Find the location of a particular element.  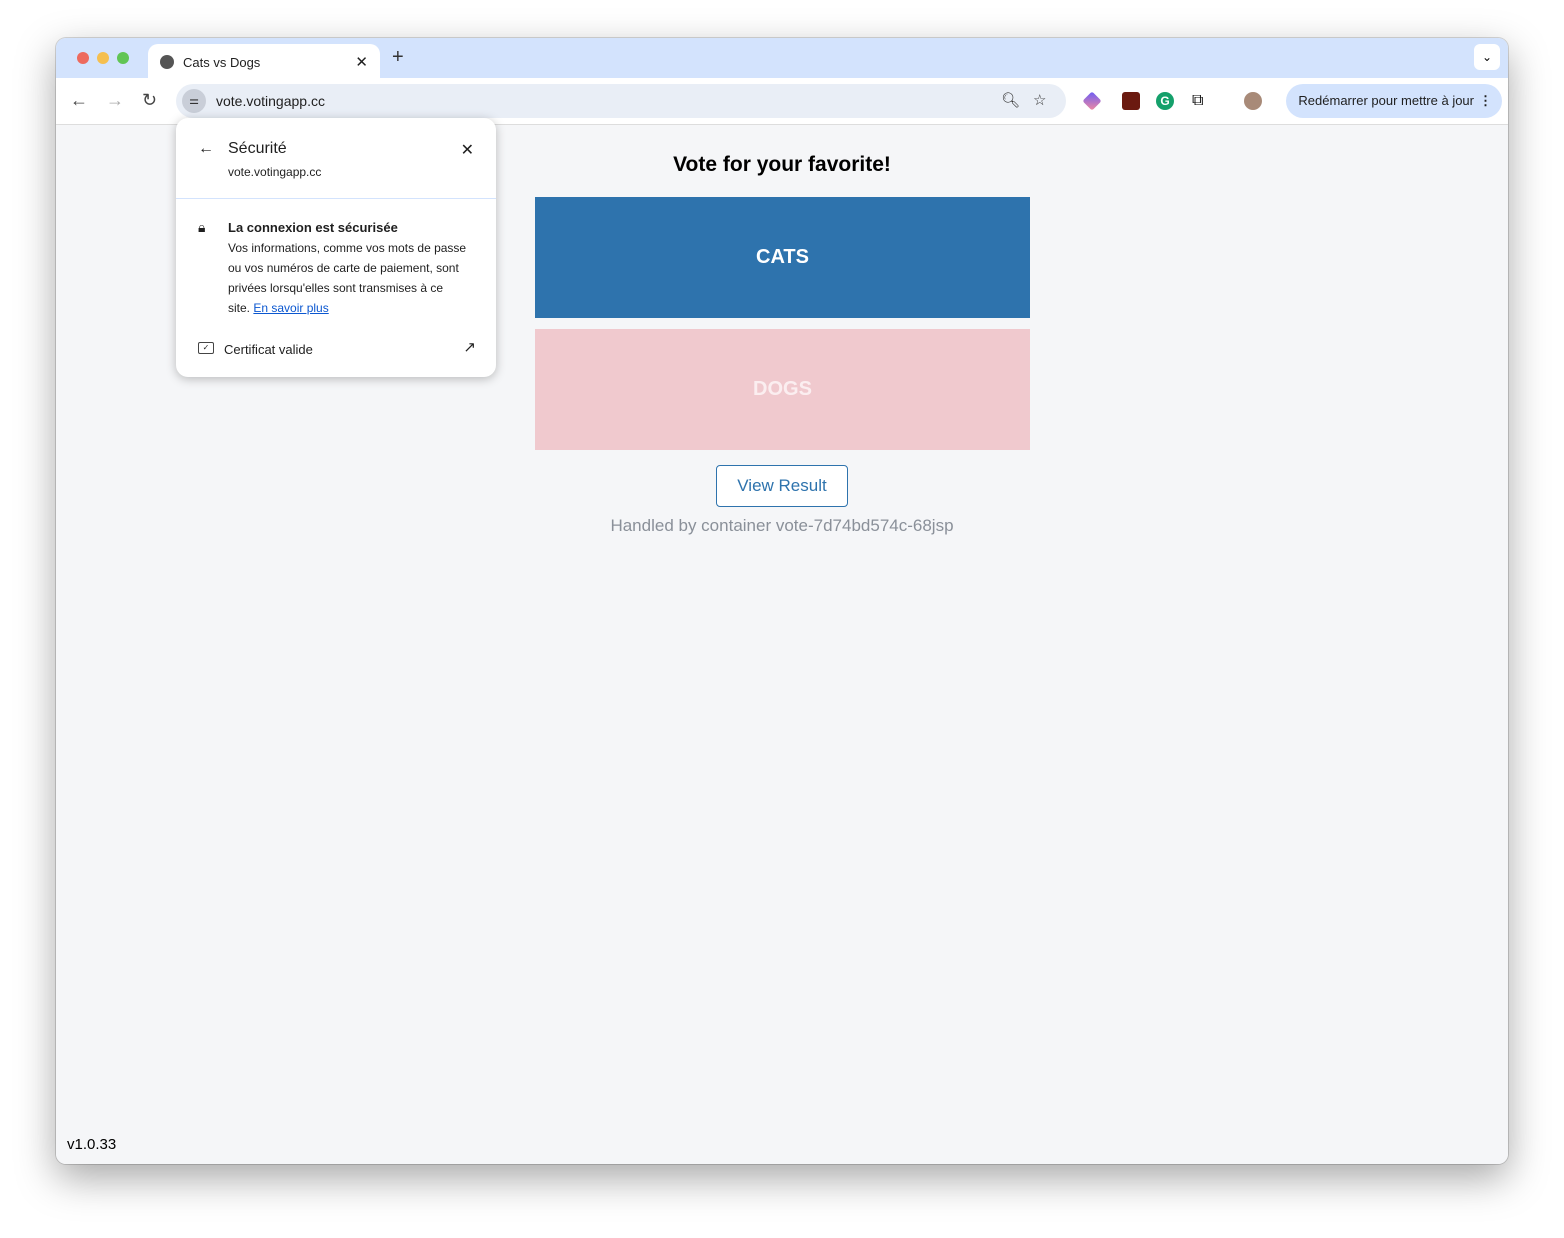

tab-search-button: ⌄ is located at coordinates (1487, 57).